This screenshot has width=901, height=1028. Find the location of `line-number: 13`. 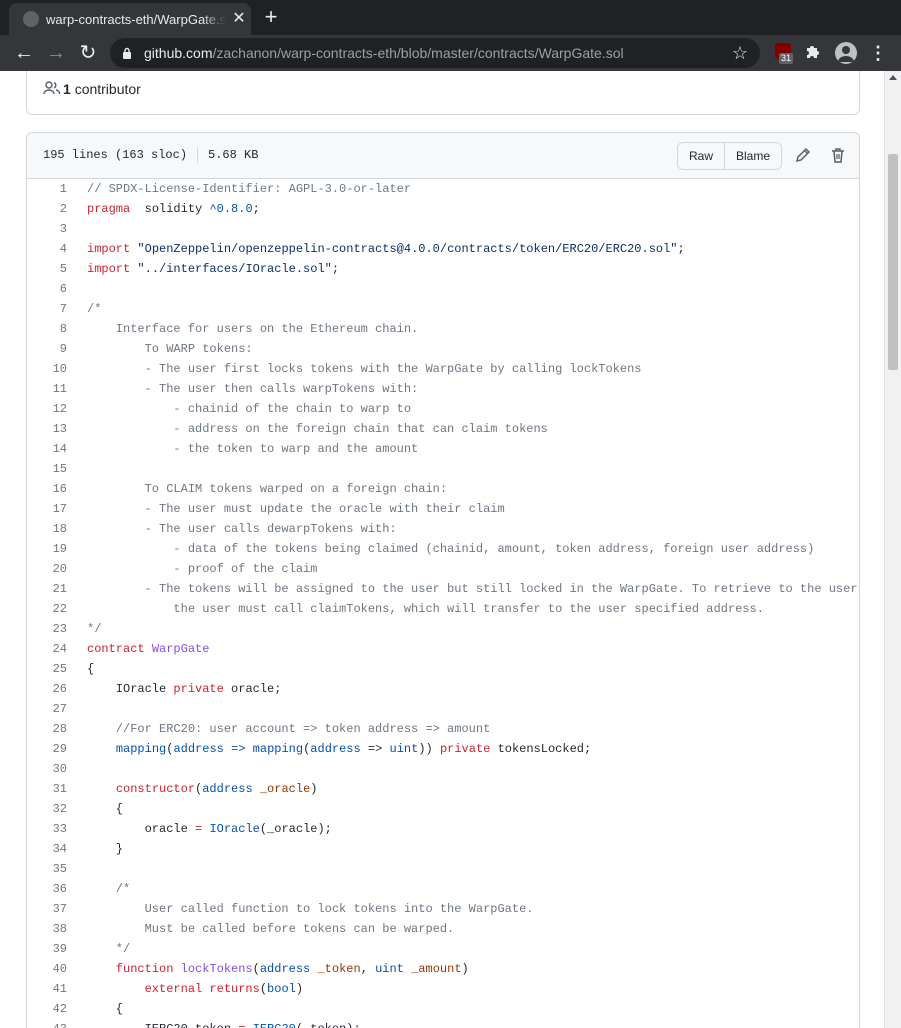

line-number: 13 is located at coordinates (47, 429).